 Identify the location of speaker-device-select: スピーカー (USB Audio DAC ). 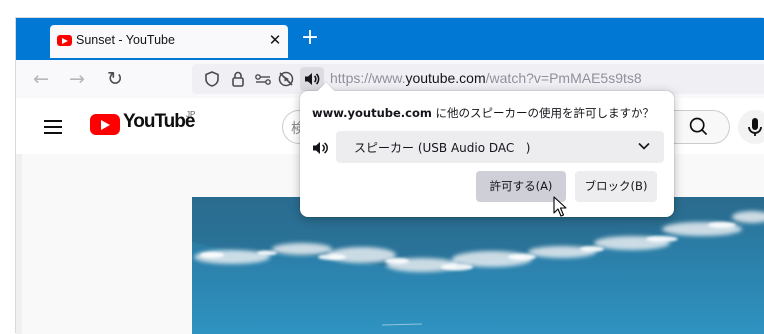
(500, 147).